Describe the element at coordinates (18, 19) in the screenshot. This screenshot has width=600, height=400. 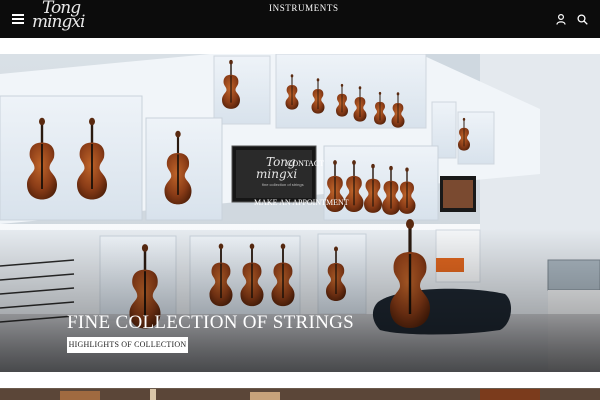
I see `hamburger-menu-icon` at that location.